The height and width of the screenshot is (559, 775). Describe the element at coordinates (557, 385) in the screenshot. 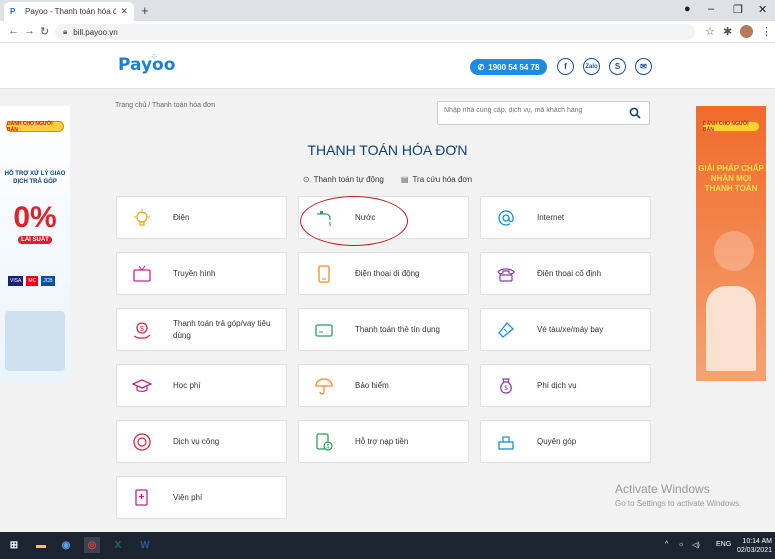

I see `service-label: Phí dịch vụ` at that location.